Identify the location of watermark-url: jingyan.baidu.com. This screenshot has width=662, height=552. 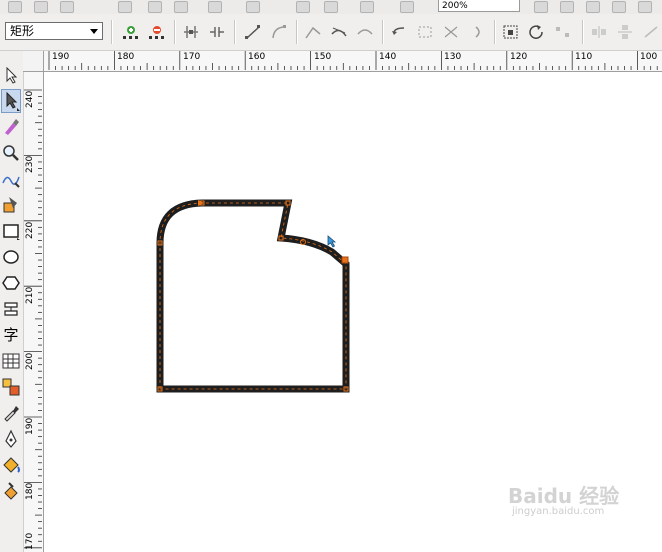
(558, 511).